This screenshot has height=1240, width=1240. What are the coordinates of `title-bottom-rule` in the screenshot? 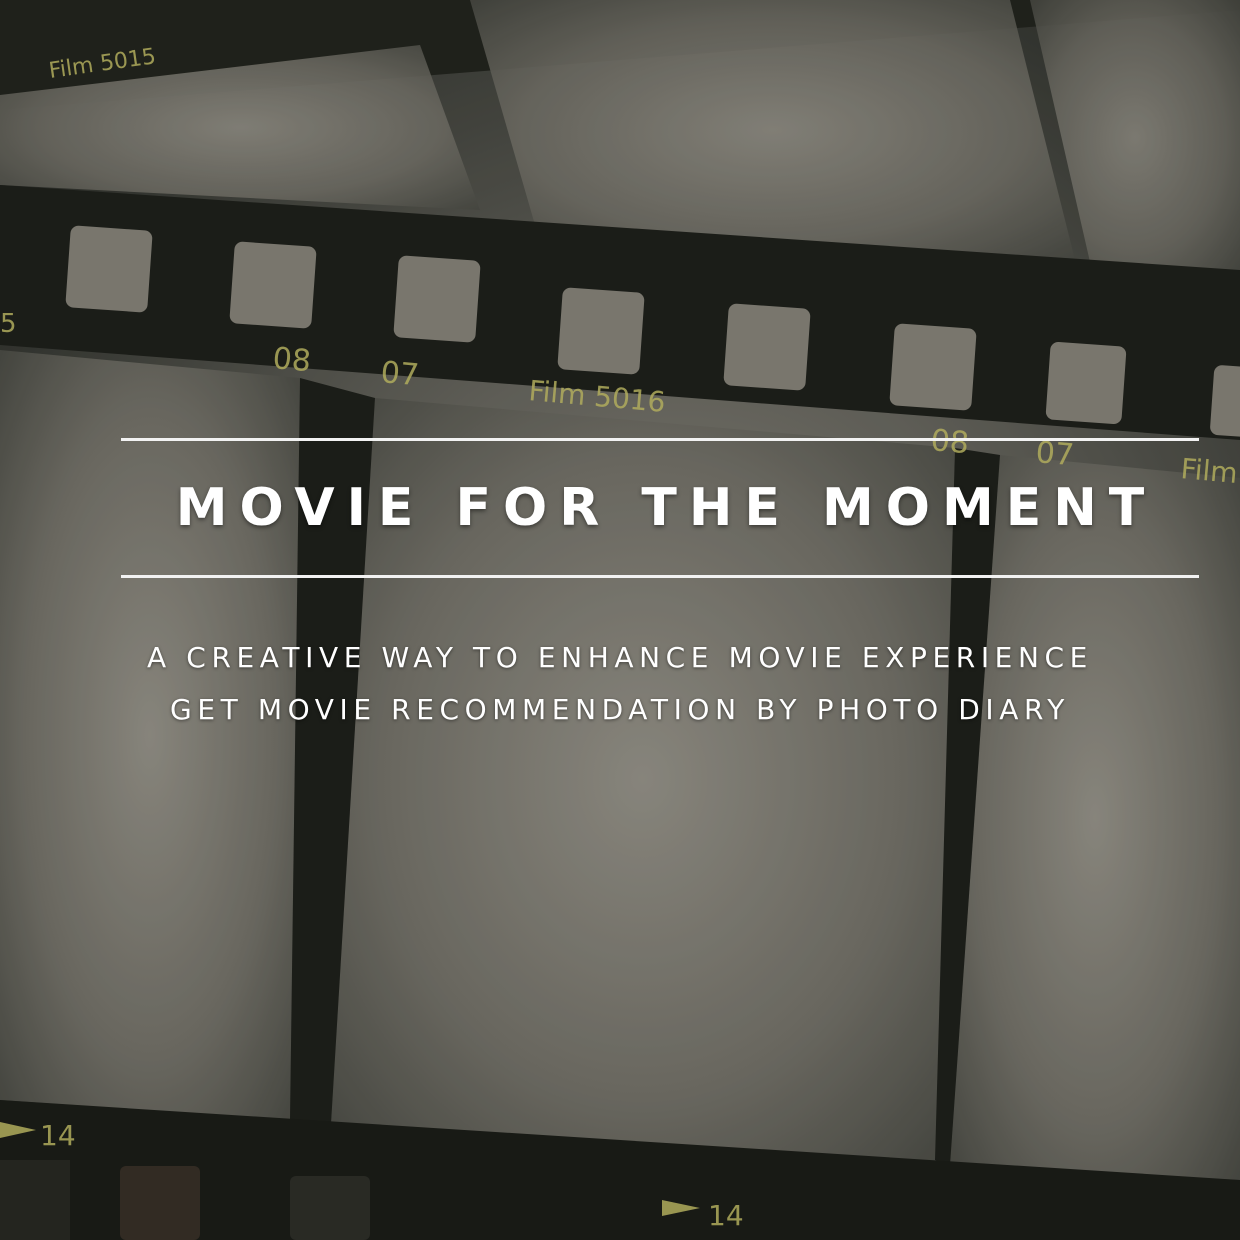 It's located at (660, 576).